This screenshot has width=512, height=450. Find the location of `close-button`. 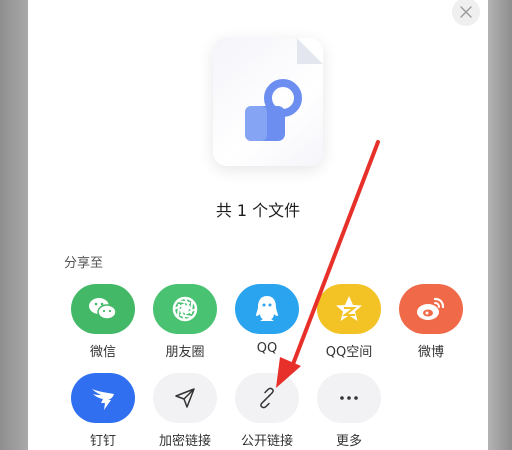

close-button is located at coordinates (466, 13).